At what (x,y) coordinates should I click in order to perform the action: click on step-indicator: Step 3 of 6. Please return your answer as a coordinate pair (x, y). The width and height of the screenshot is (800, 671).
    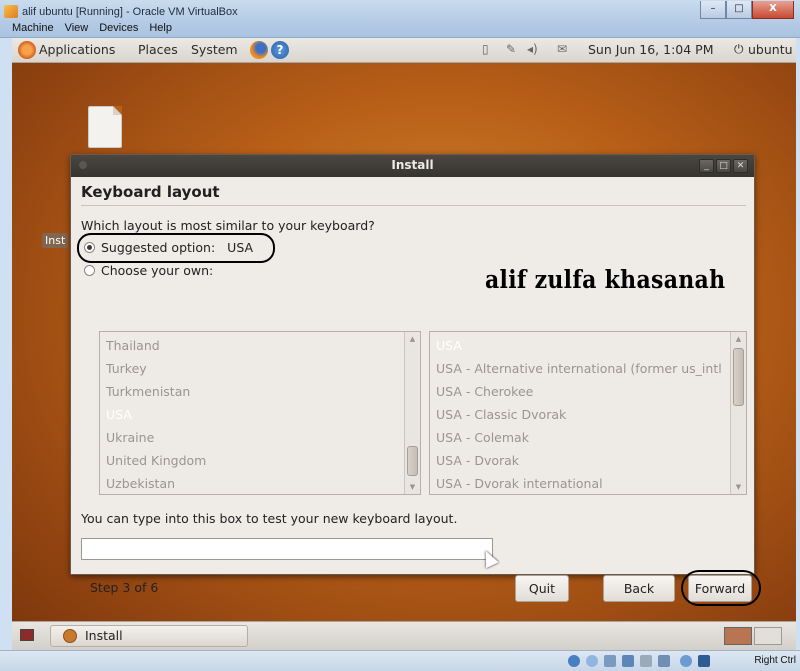
    Looking at the image, I should click on (124, 587).